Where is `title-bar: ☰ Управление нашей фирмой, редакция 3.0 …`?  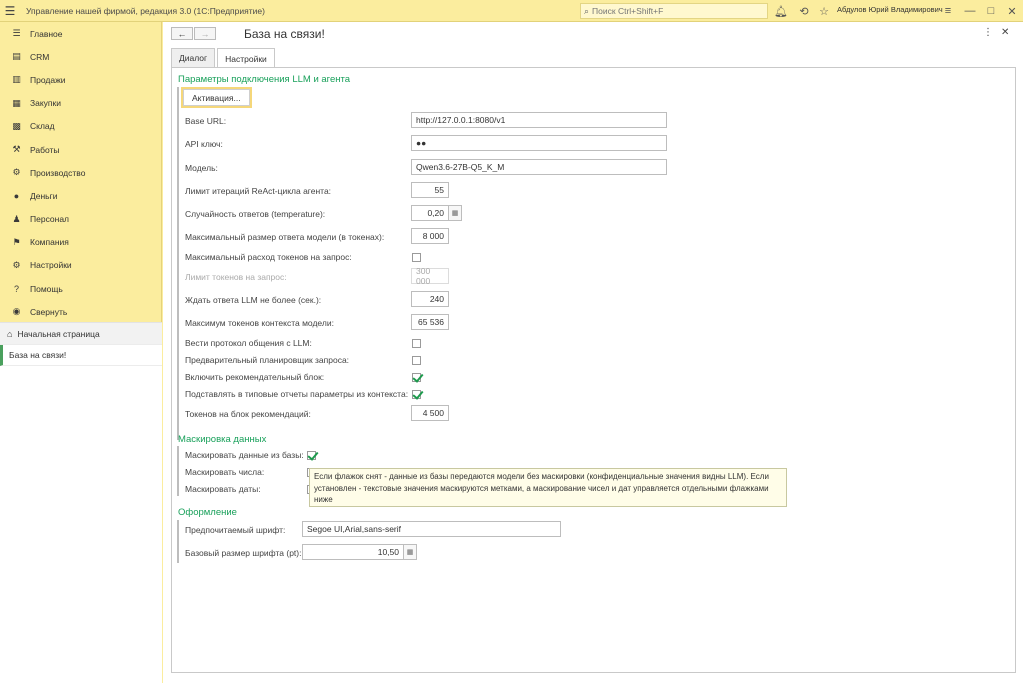 title-bar: ☰ Управление нашей фирмой, редакция 3.0 … is located at coordinates (511, 11).